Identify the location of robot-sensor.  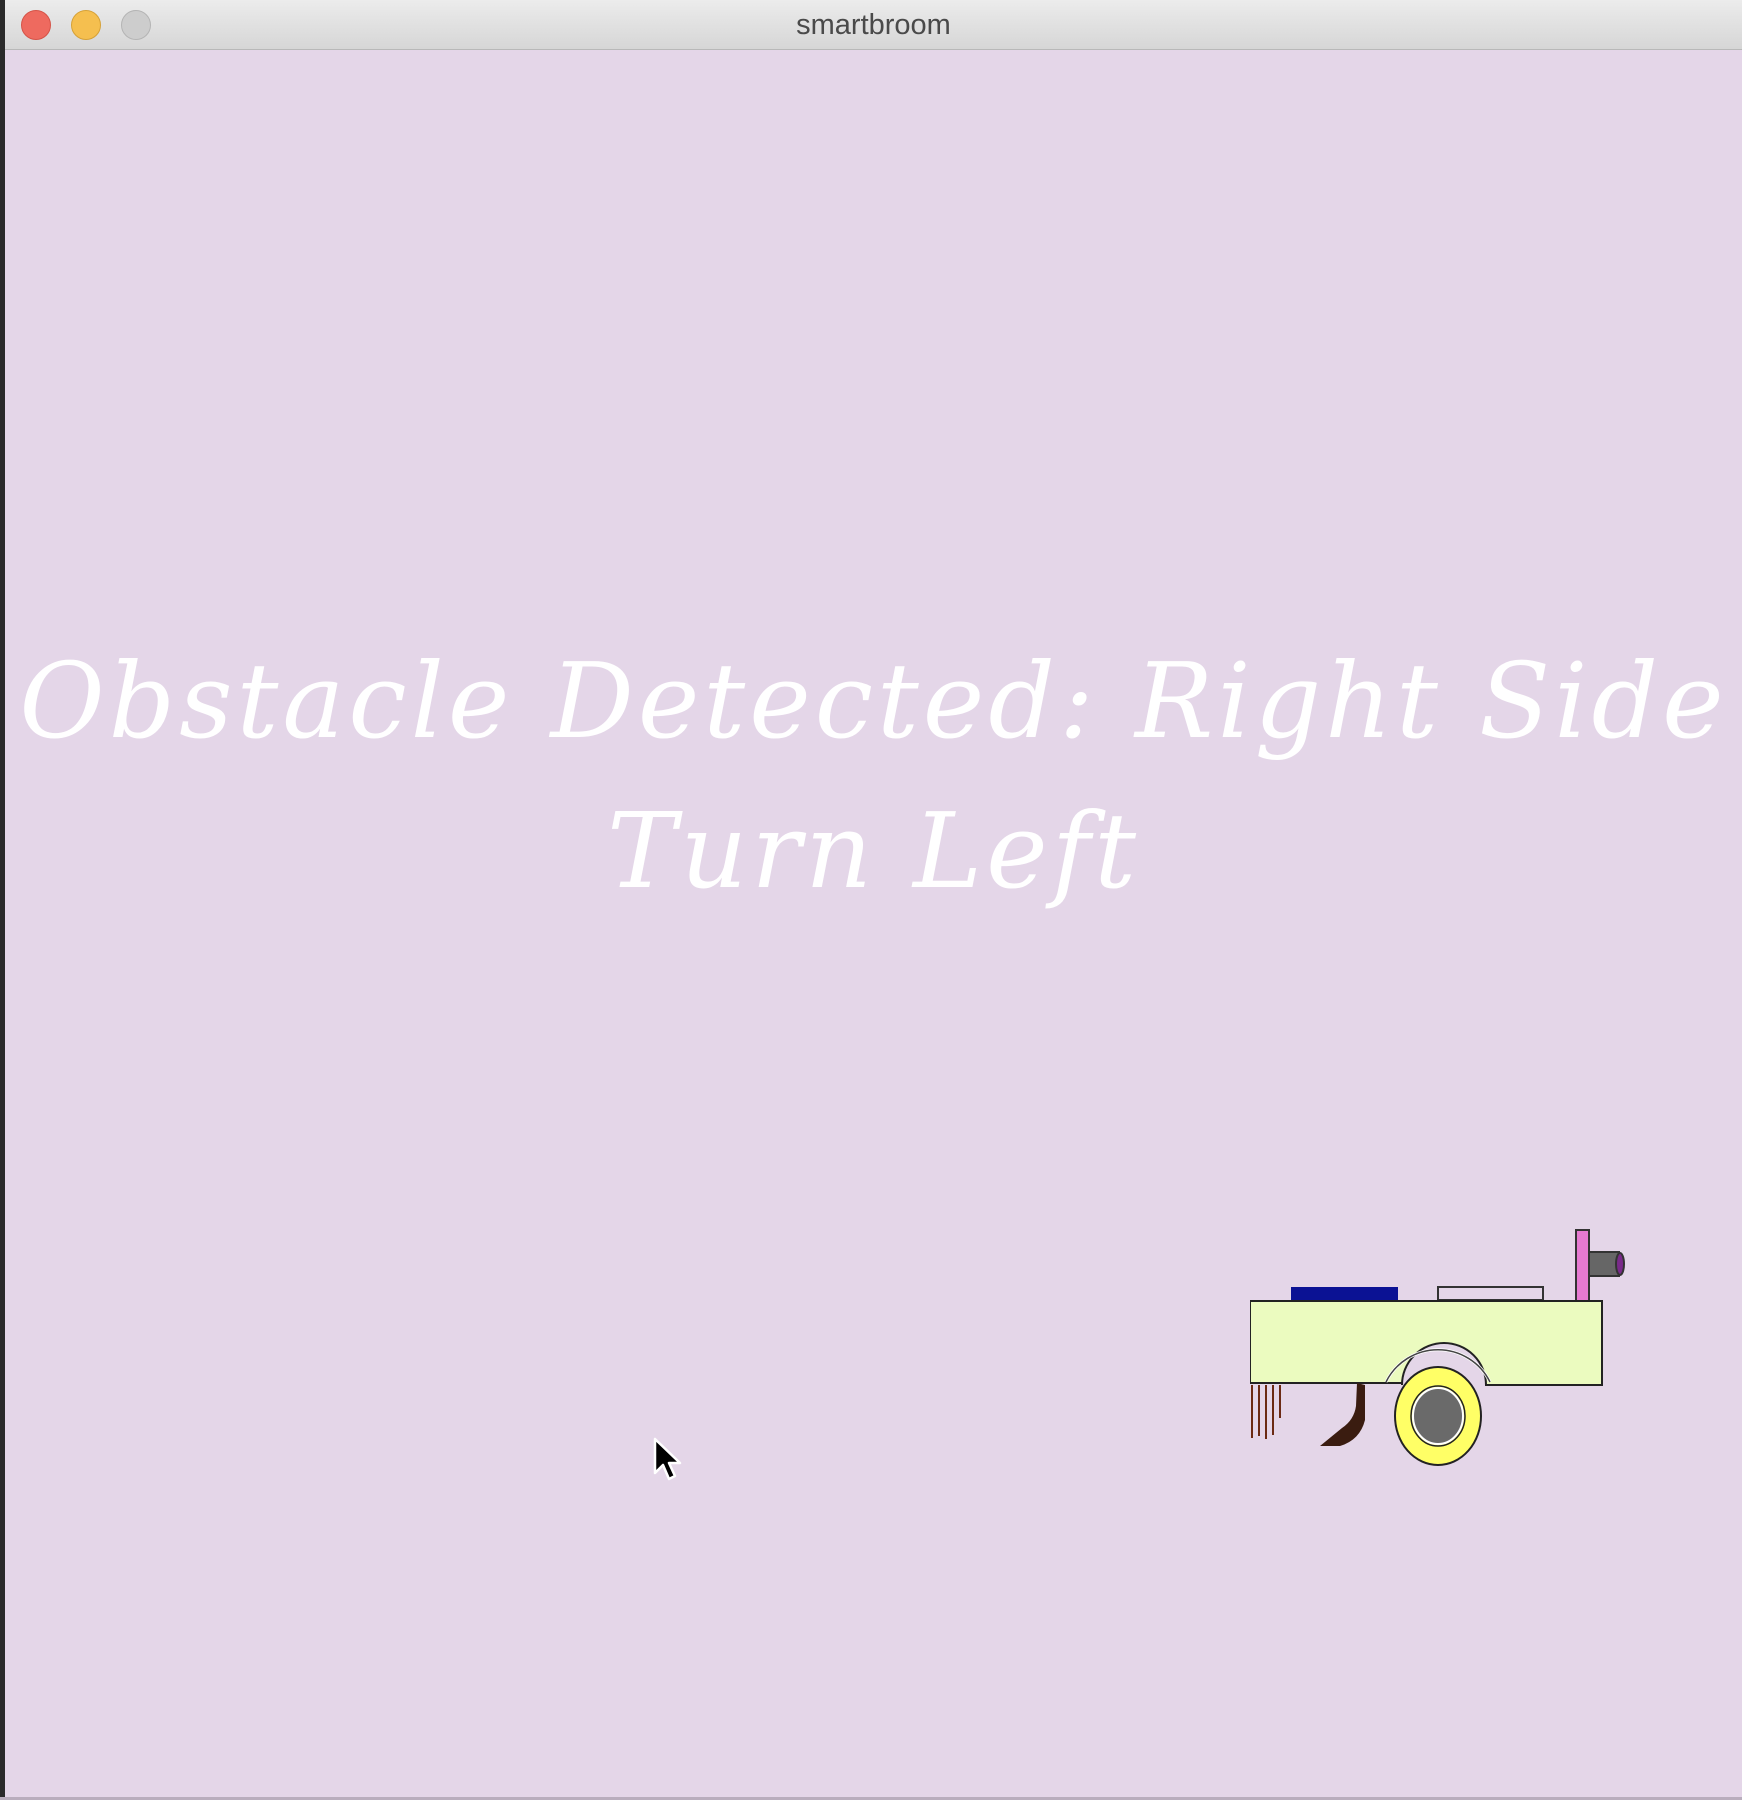
(1604, 1264).